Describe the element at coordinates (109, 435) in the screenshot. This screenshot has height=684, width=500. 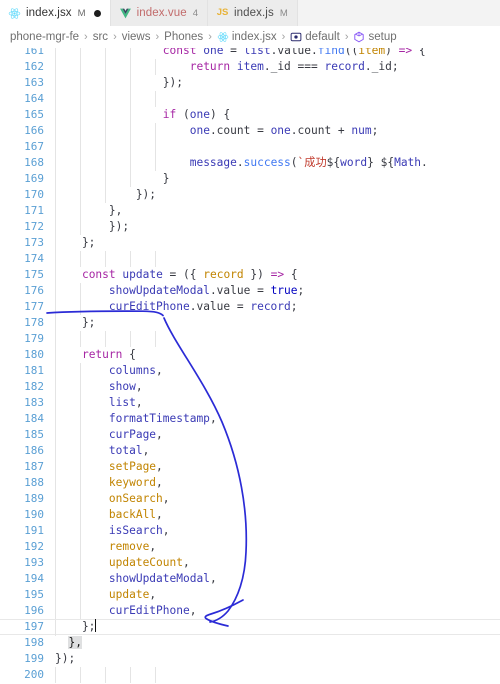
I see `code-text: curPage,` at that location.